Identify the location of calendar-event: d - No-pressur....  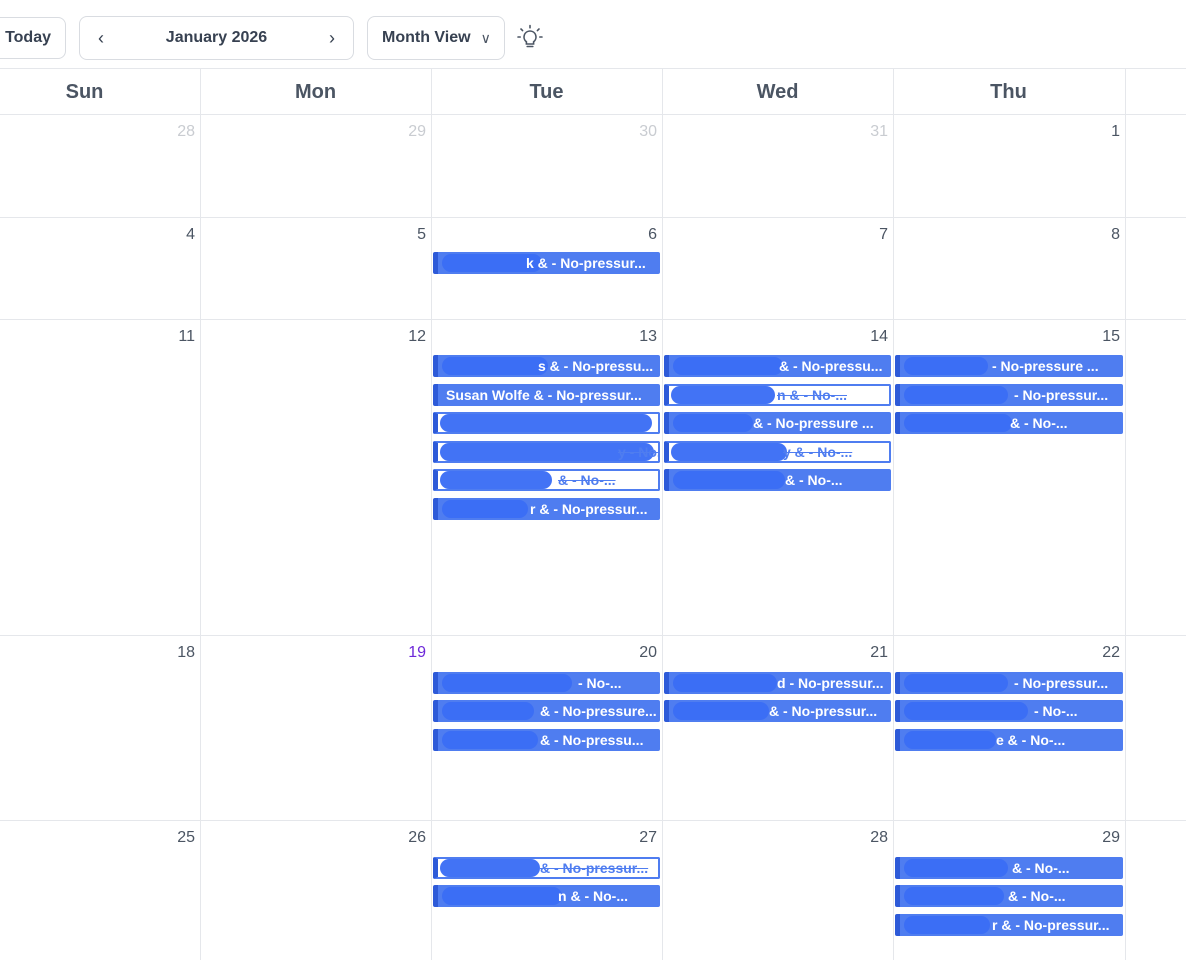
(777, 683).